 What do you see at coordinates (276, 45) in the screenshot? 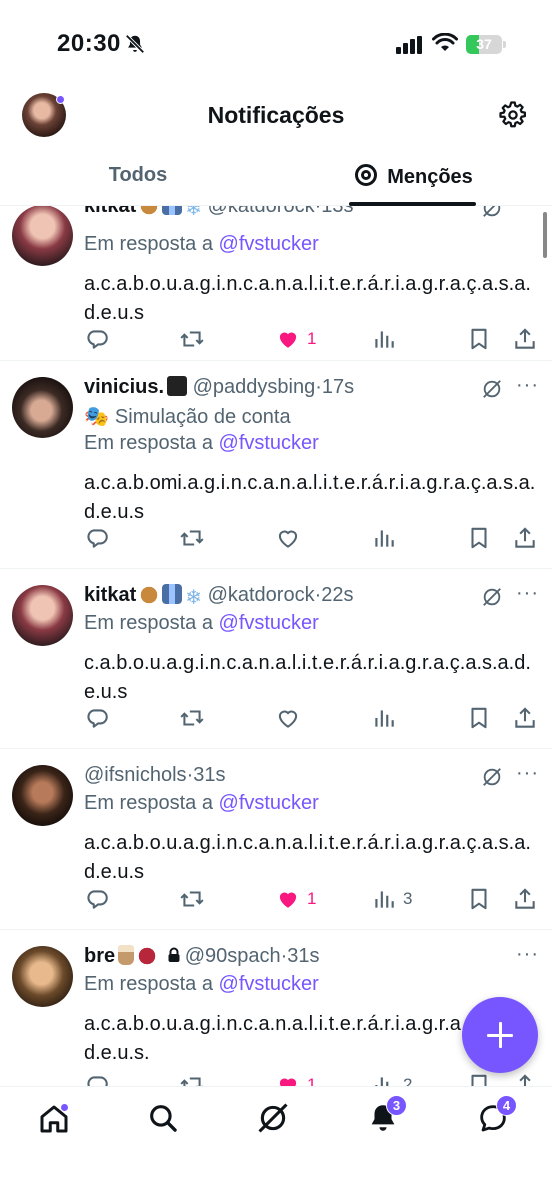
I see `status-bar: 20:30 37` at bounding box center [276, 45].